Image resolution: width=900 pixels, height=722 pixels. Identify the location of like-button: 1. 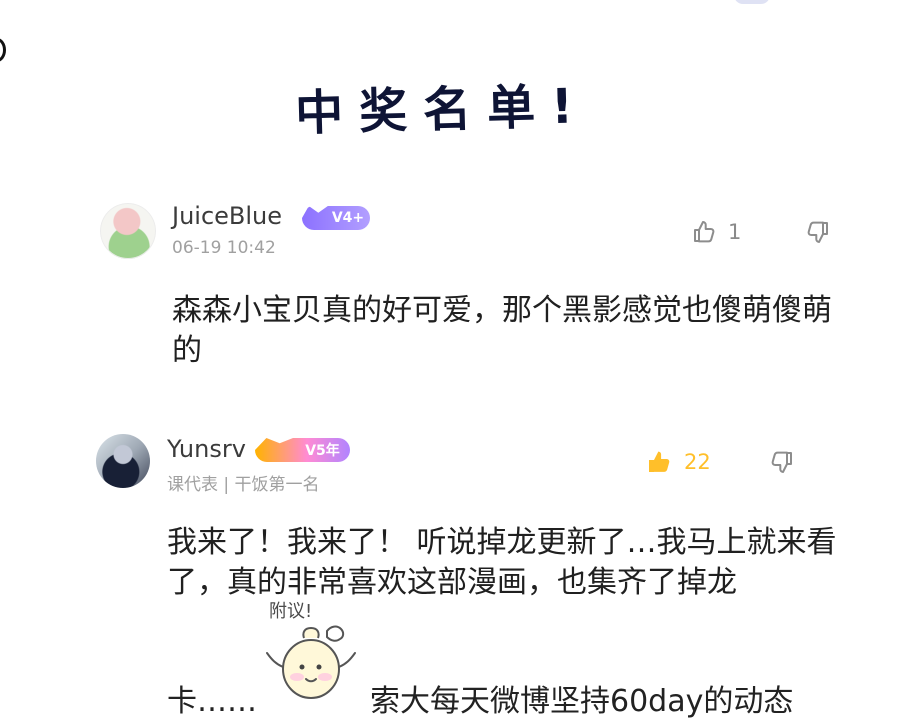
(715, 232).